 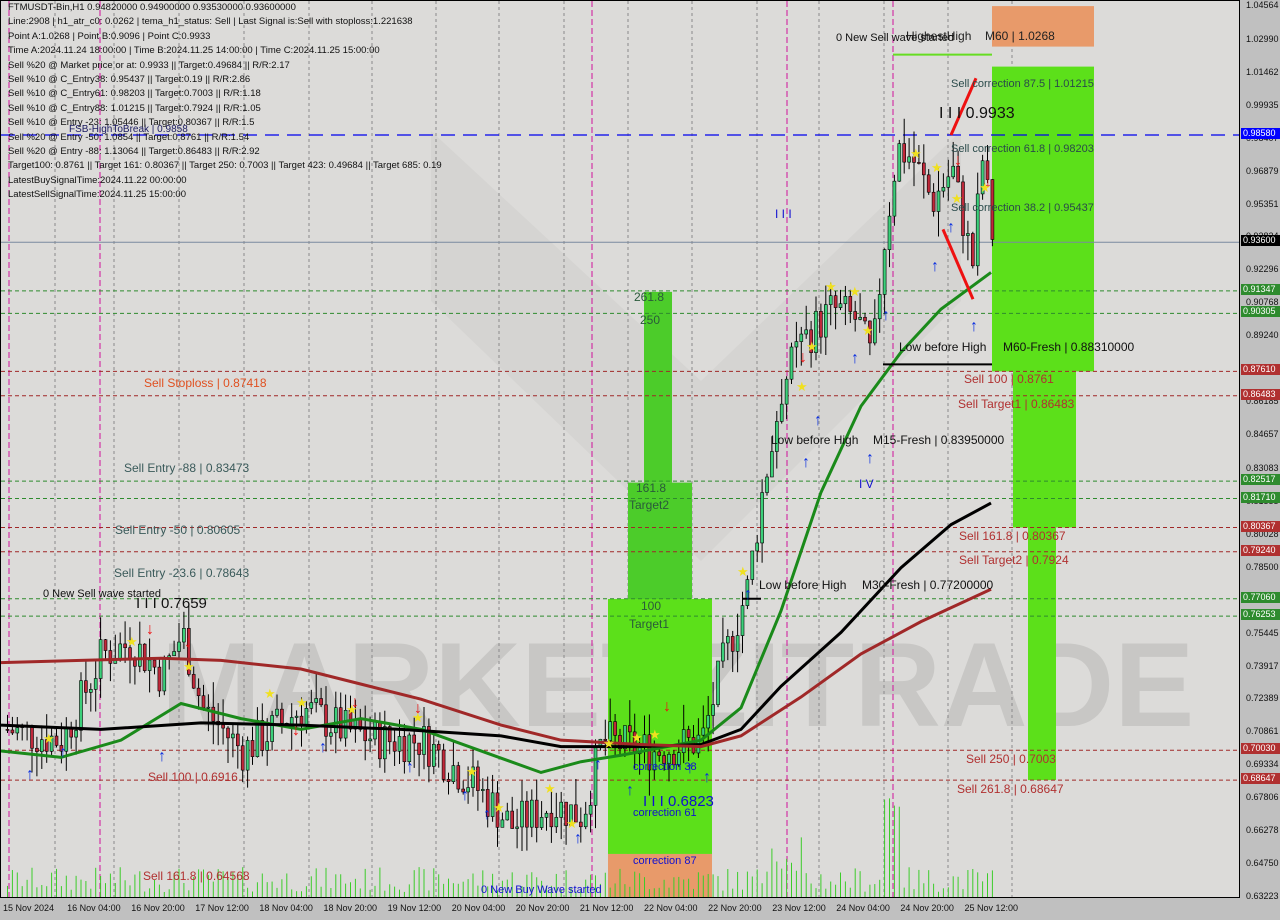 What do you see at coordinates (1262, 467) in the screenshot?
I see `y-tick-label: 0.83083` at bounding box center [1262, 467].